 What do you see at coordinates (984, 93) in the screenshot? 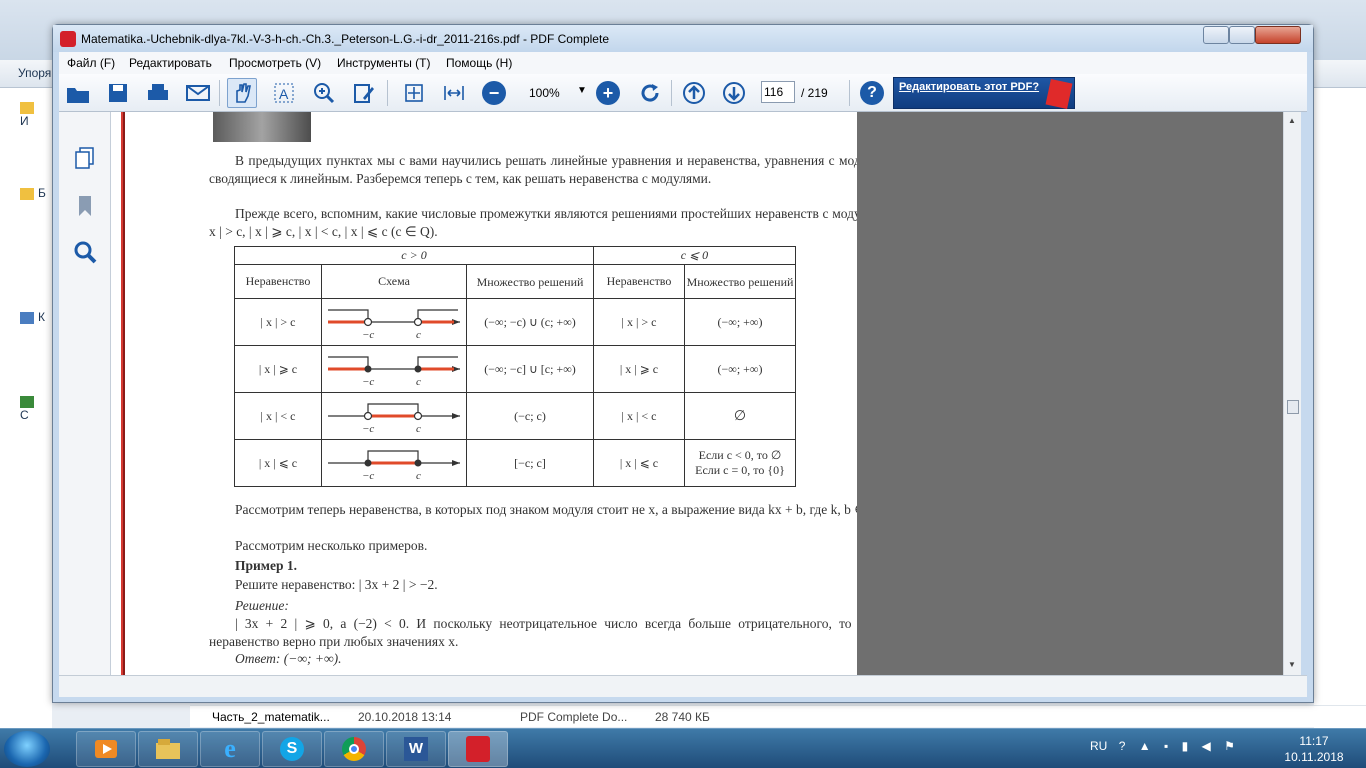
I see `edit-pdf-promo-button: Редактировать этот PDF?` at bounding box center [984, 93].